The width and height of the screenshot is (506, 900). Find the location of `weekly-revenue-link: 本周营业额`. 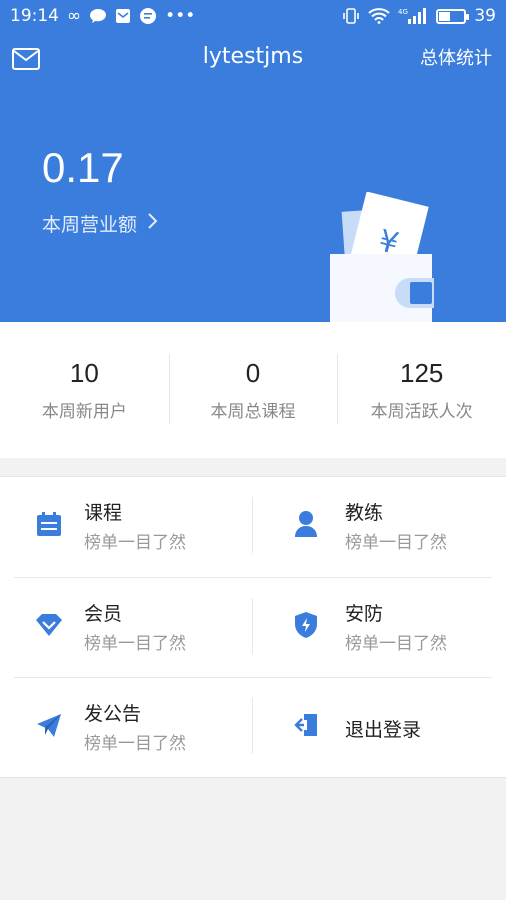

weekly-revenue-link: 本周营业额 is located at coordinates (100, 223).